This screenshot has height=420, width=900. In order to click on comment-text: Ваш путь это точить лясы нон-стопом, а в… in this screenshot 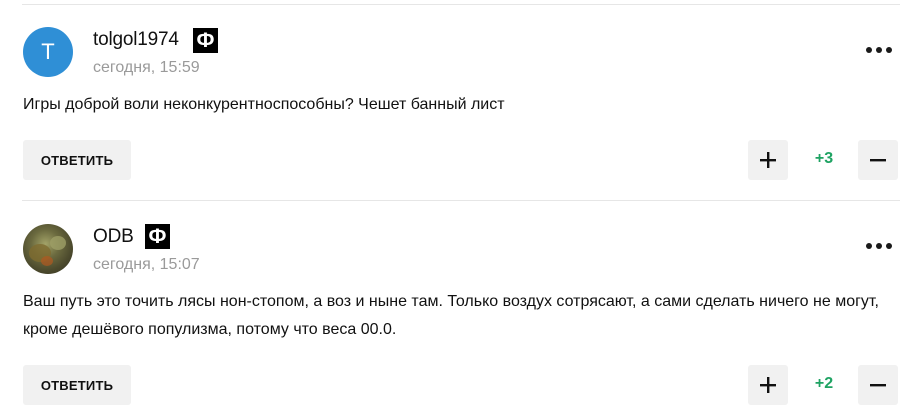, I will do `click(451, 315)`.